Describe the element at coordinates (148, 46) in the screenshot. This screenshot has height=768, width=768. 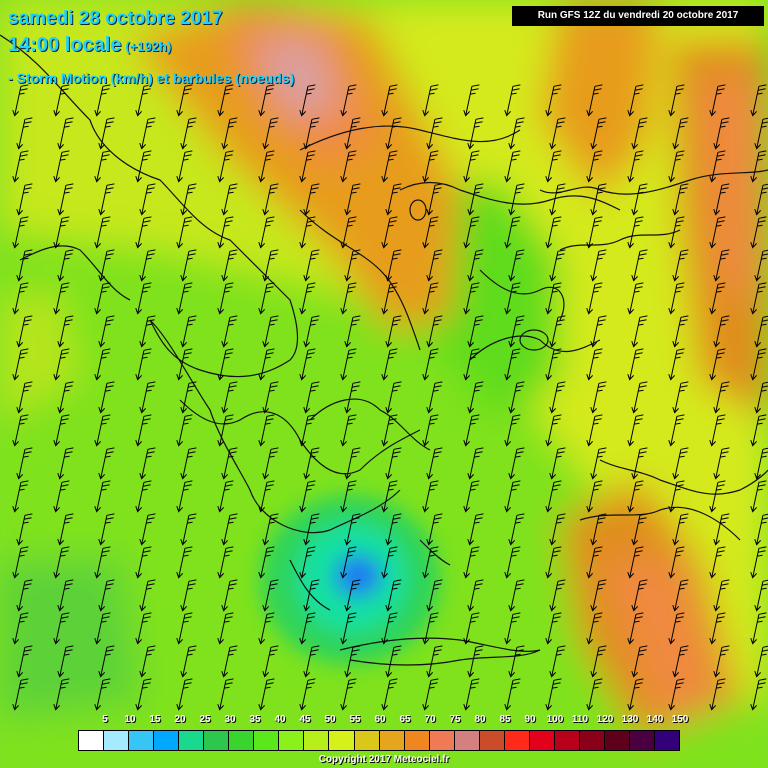
I see `forecast-offset: (+192h)` at that location.